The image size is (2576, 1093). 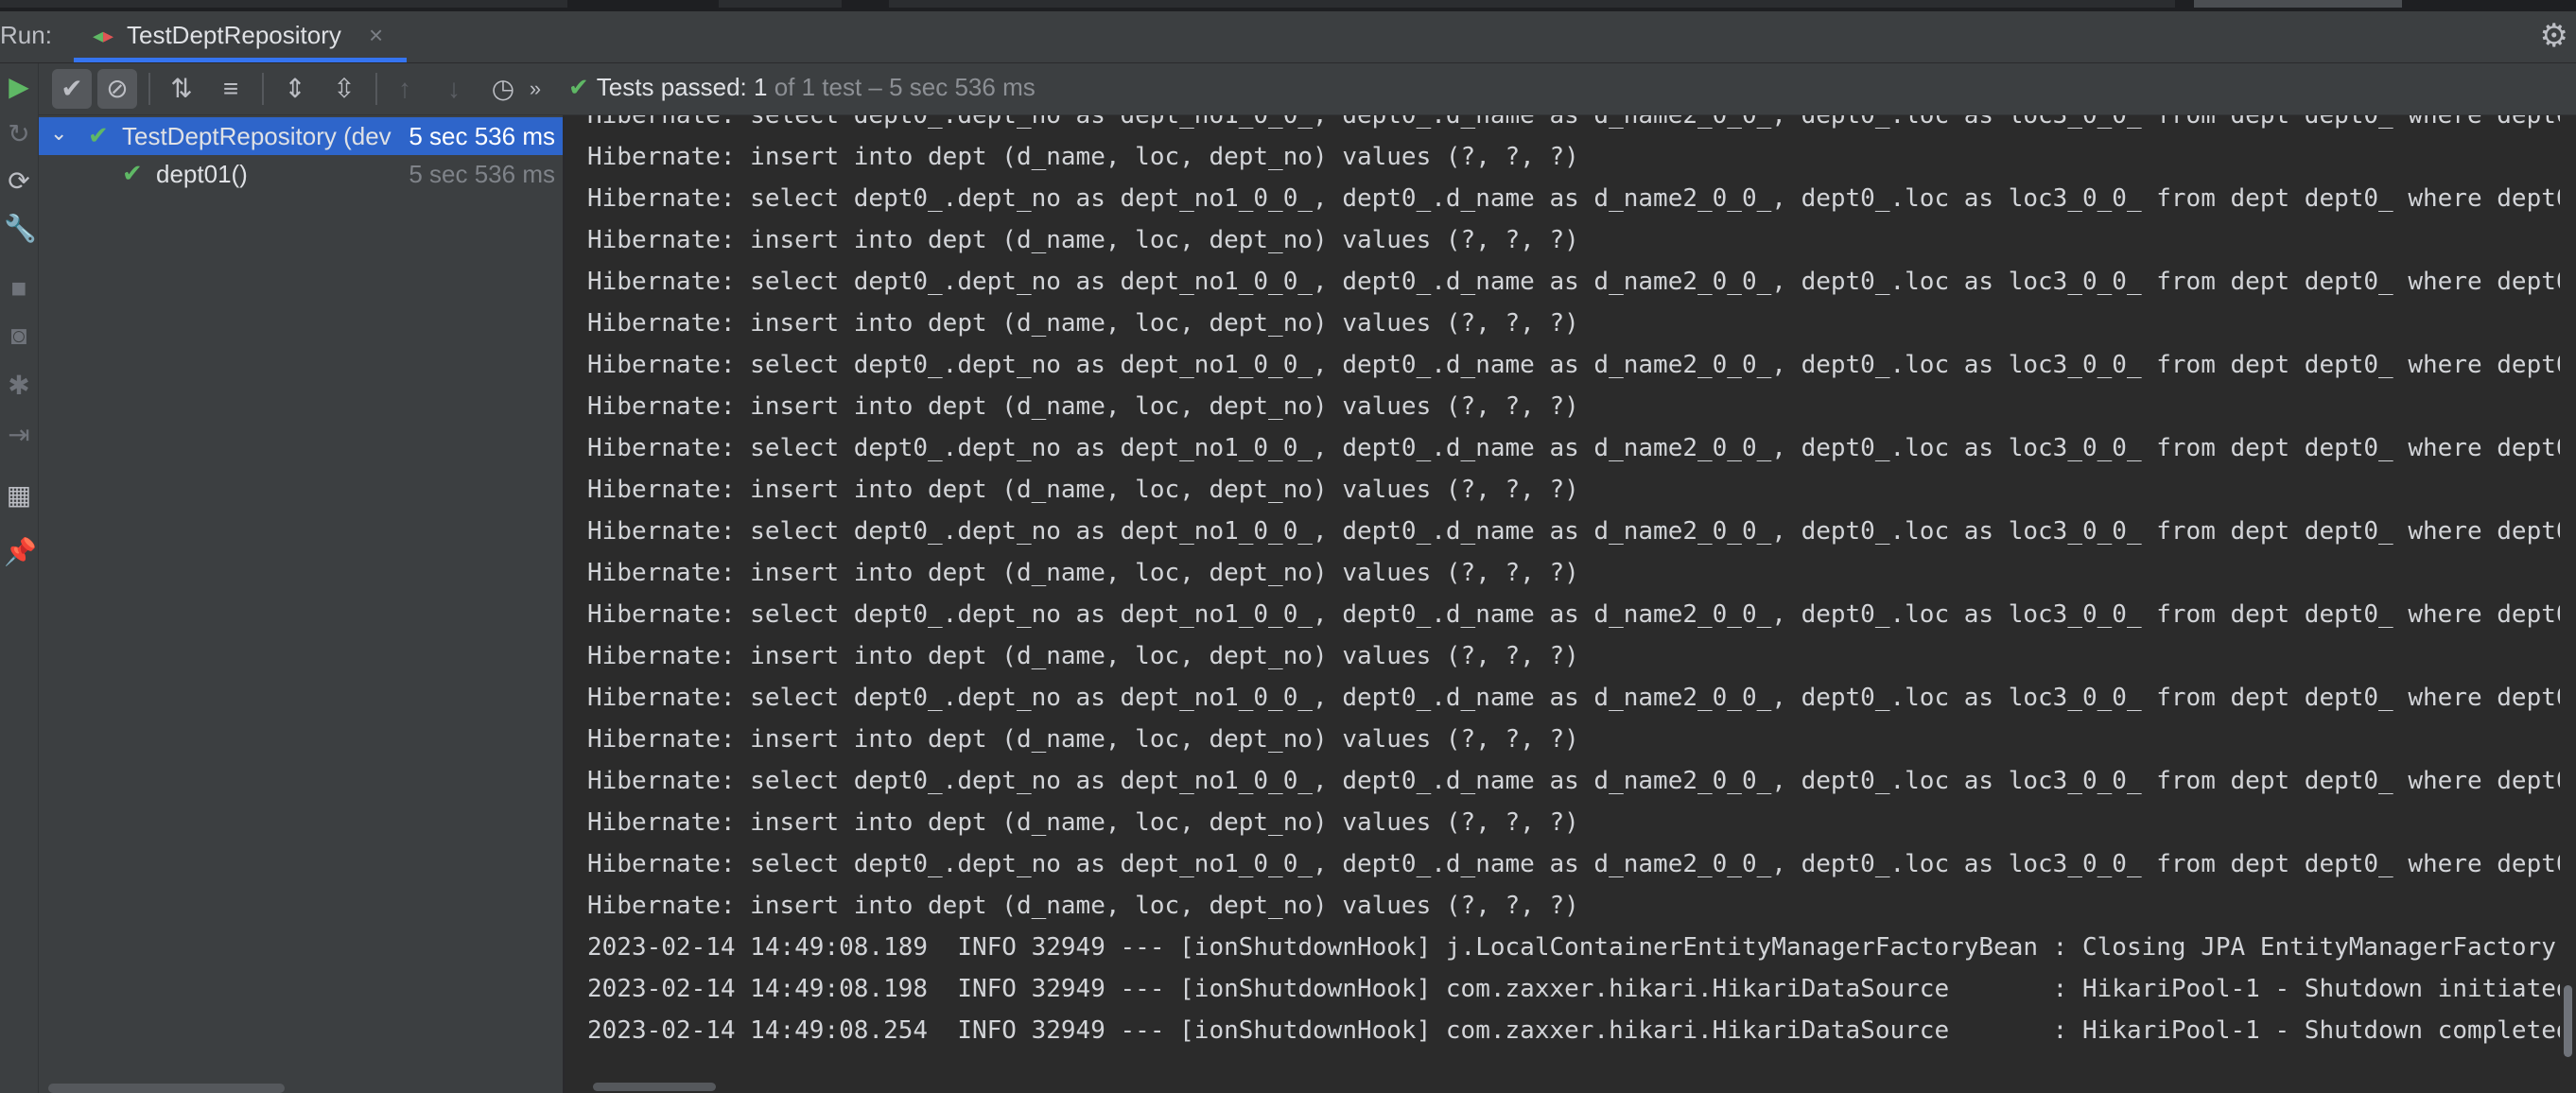 I want to click on left-gutter: ▶ ↻ ⟳ 🔧 ■ ◙ ✱ ⇥ ▦ 📌, so click(x=19, y=578).